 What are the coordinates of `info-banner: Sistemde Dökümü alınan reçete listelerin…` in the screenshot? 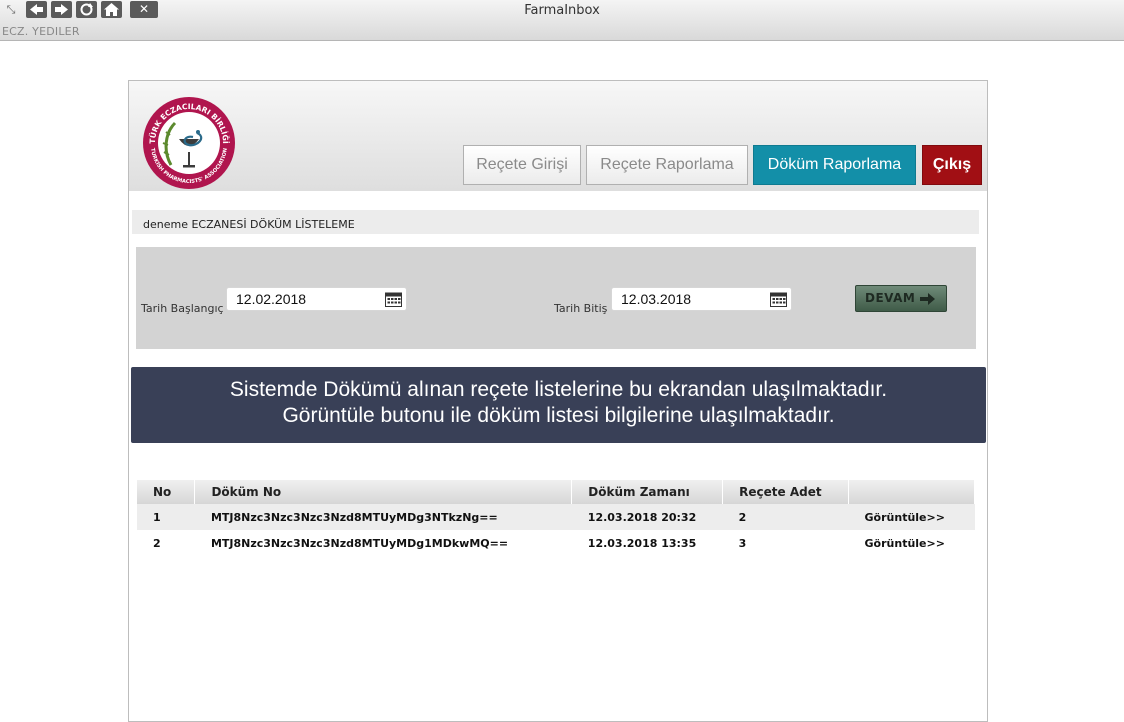 It's located at (558, 405).